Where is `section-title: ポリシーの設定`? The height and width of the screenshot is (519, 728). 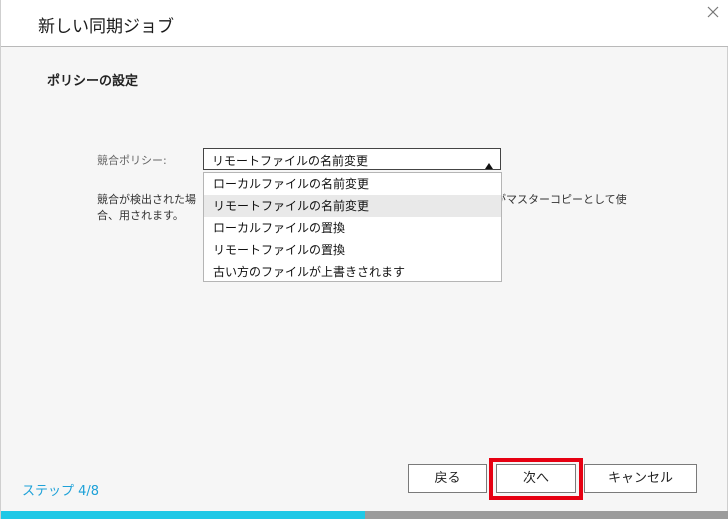
section-title: ポリシーの設定 is located at coordinates (93, 81).